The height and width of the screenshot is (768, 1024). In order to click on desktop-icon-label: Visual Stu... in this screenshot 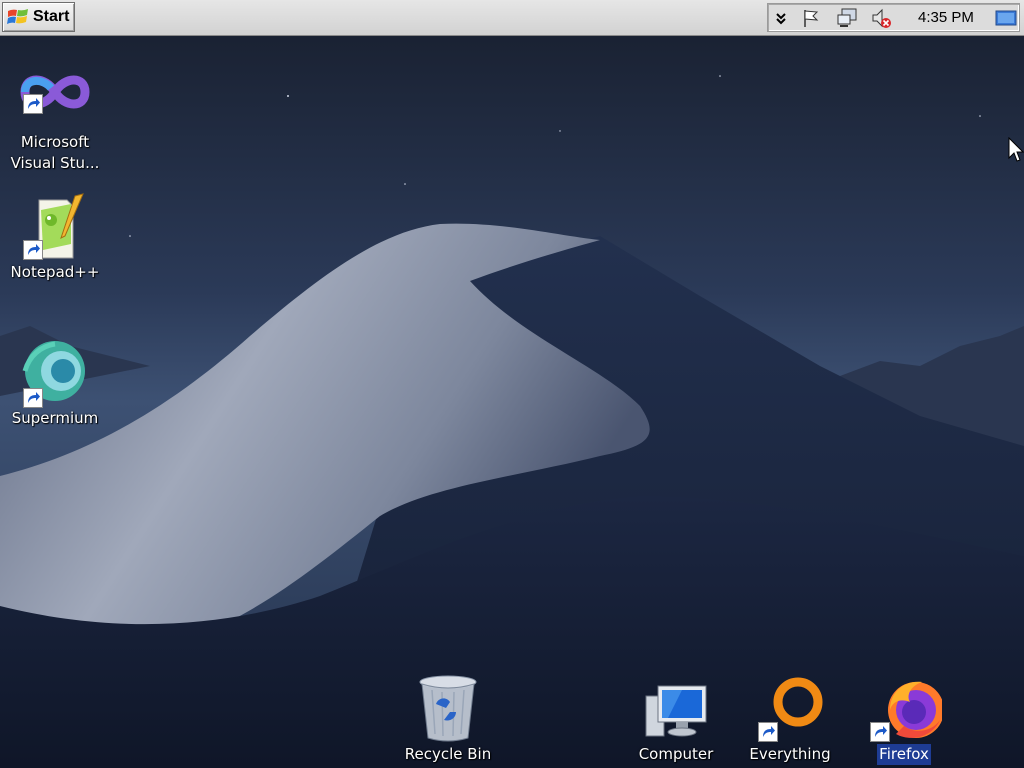, I will do `click(55, 163)`.